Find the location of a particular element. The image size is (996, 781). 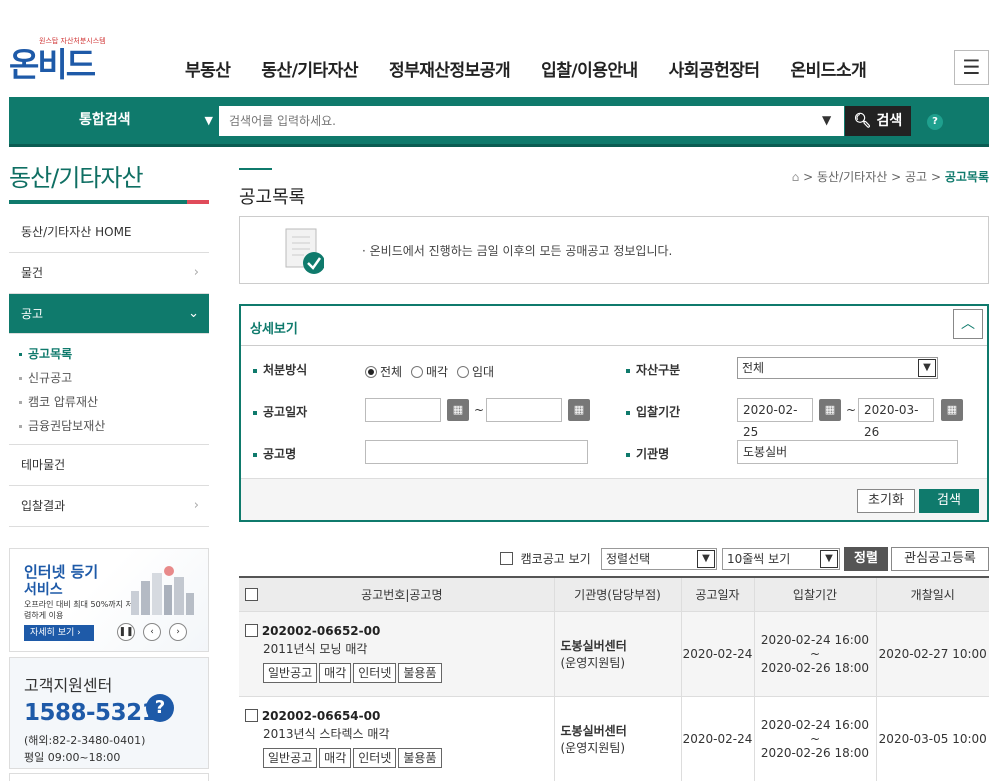

sidebar-item-goods: 물건 › is located at coordinates (109, 273).